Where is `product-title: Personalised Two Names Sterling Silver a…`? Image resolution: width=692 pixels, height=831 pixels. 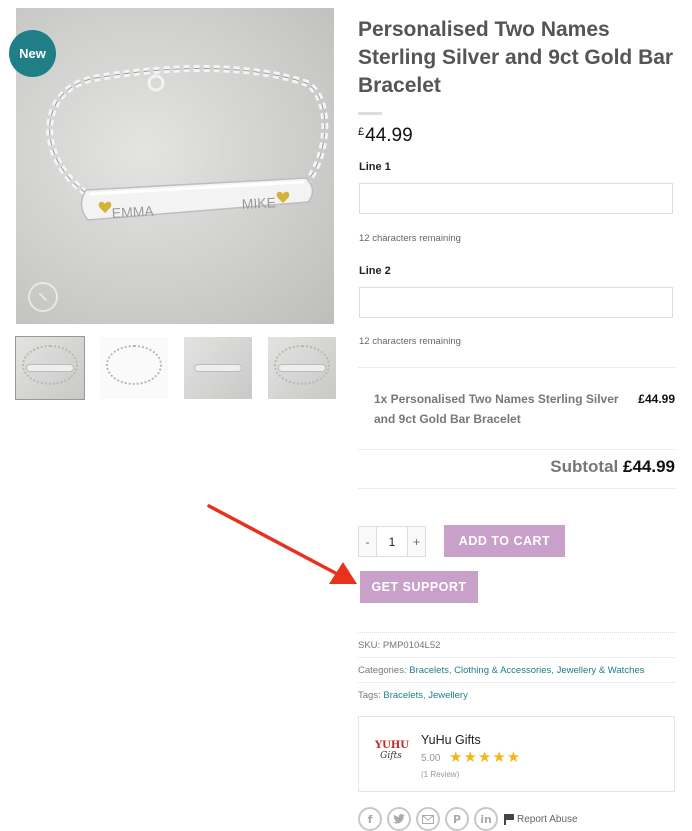 product-title: Personalised Two Names Sterling Silver a… is located at coordinates (516, 57).